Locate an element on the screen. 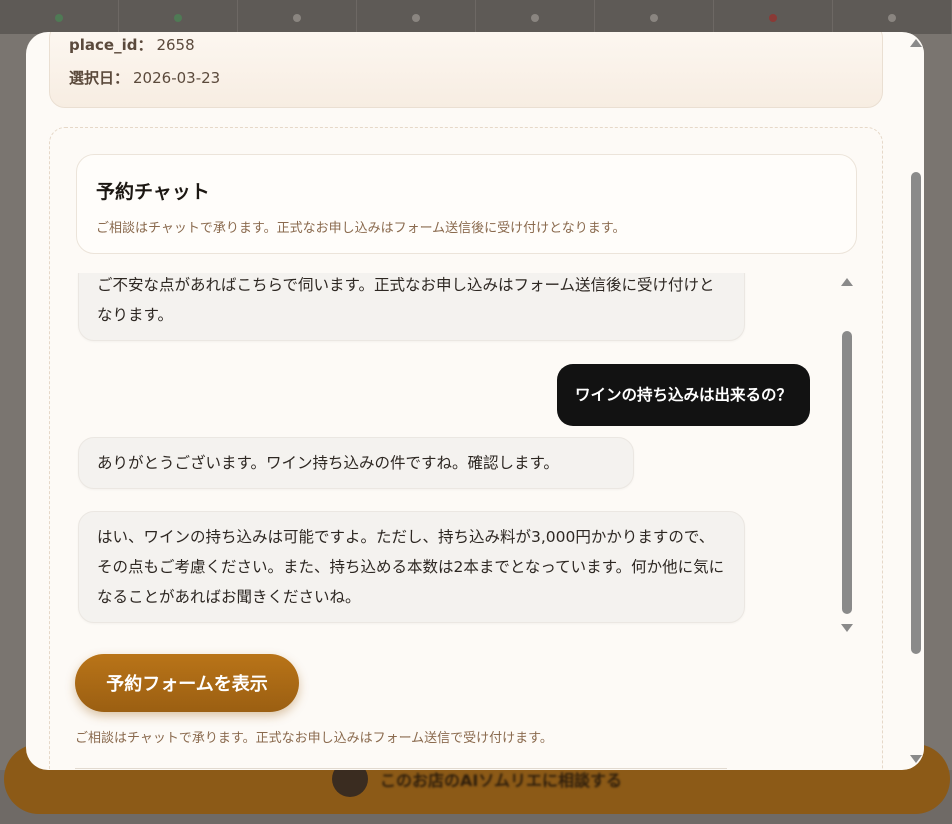  background-tab-bar is located at coordinates (476, 17).